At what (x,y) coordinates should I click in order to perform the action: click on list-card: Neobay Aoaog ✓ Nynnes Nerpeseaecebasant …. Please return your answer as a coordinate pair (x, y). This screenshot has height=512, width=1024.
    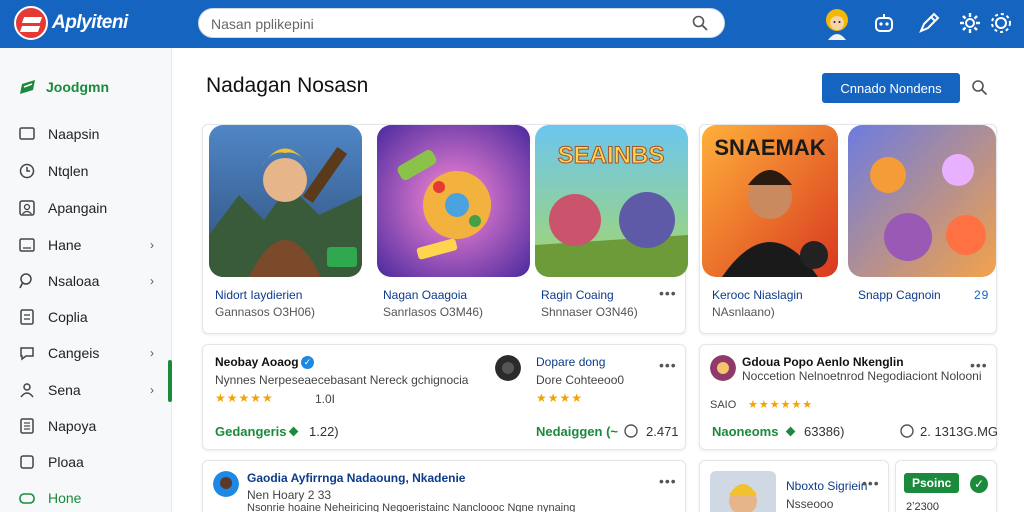
    Looking at the image, I should click on (444, 397).